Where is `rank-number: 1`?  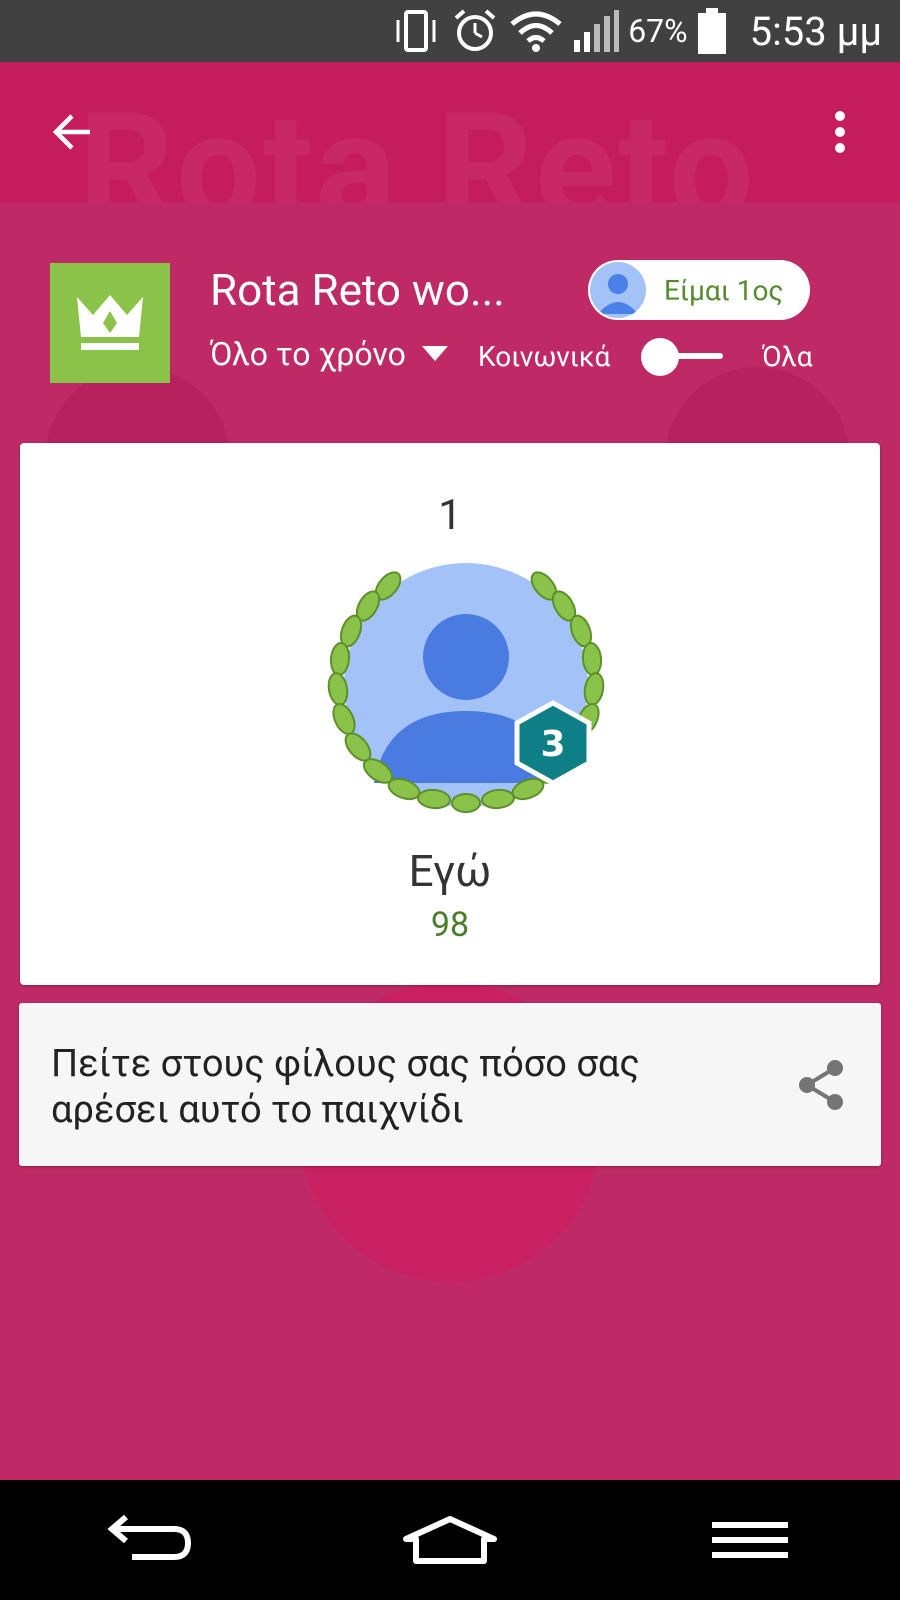
rank-number: 1 is located at coordinates (450, 515).